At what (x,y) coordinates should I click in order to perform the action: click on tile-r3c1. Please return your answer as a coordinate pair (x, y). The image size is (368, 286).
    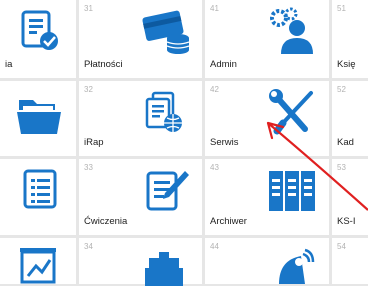
    Looking at the image, I should click on (38, 197).